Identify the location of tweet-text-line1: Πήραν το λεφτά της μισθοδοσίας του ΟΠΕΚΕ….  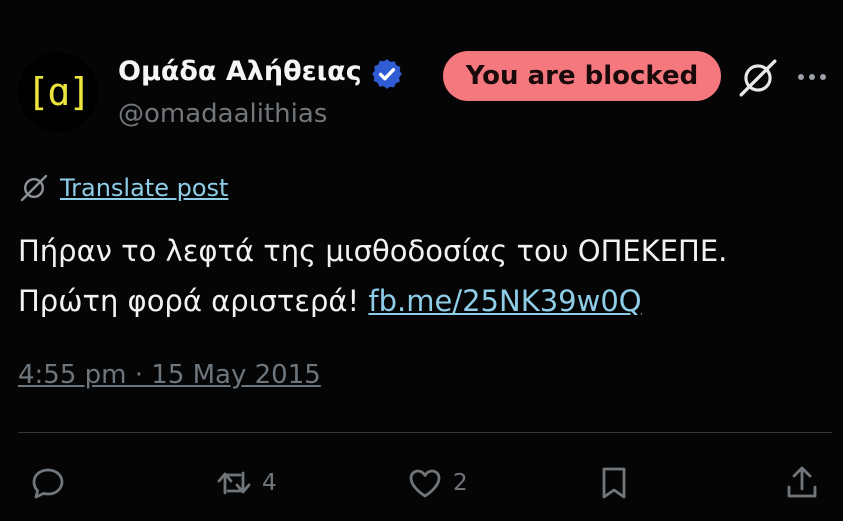
(373, 251).